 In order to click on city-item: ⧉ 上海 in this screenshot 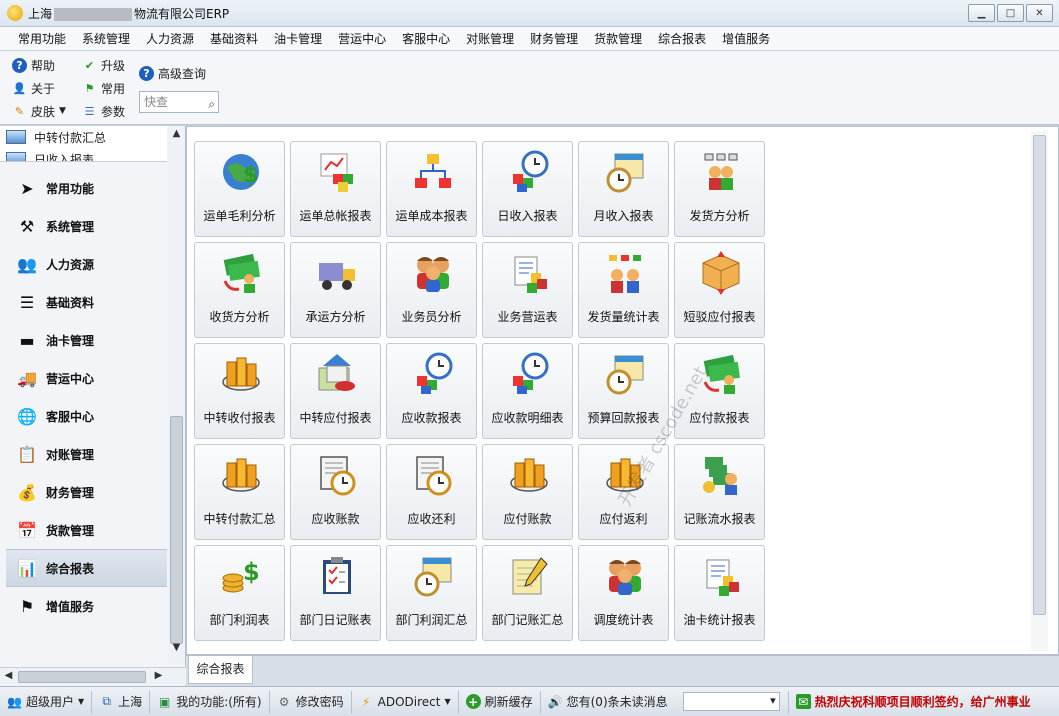, I will do `click(121, 701)`.